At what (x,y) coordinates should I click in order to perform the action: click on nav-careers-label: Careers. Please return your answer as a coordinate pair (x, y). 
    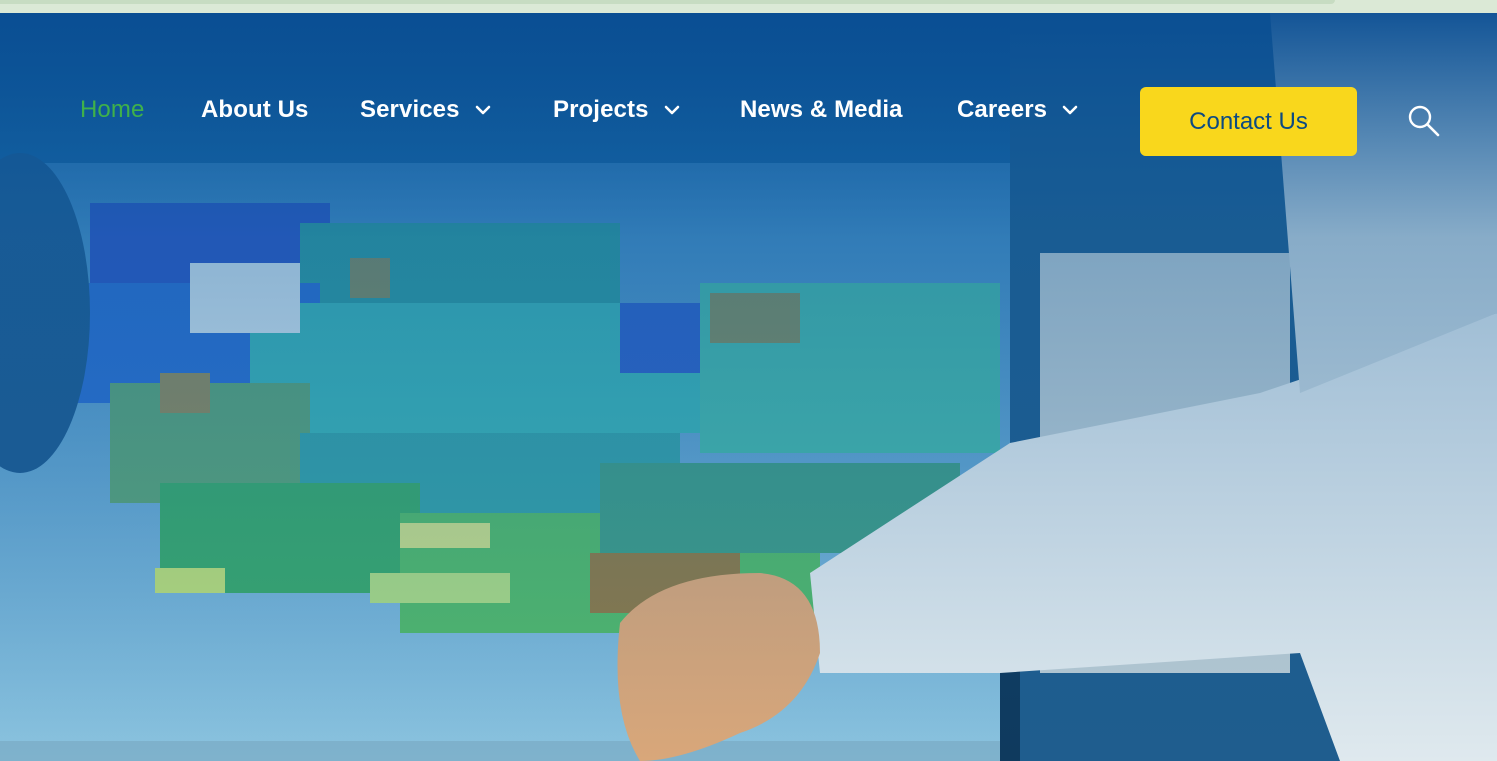
    Looking at the image, I should click on (1002, 109).